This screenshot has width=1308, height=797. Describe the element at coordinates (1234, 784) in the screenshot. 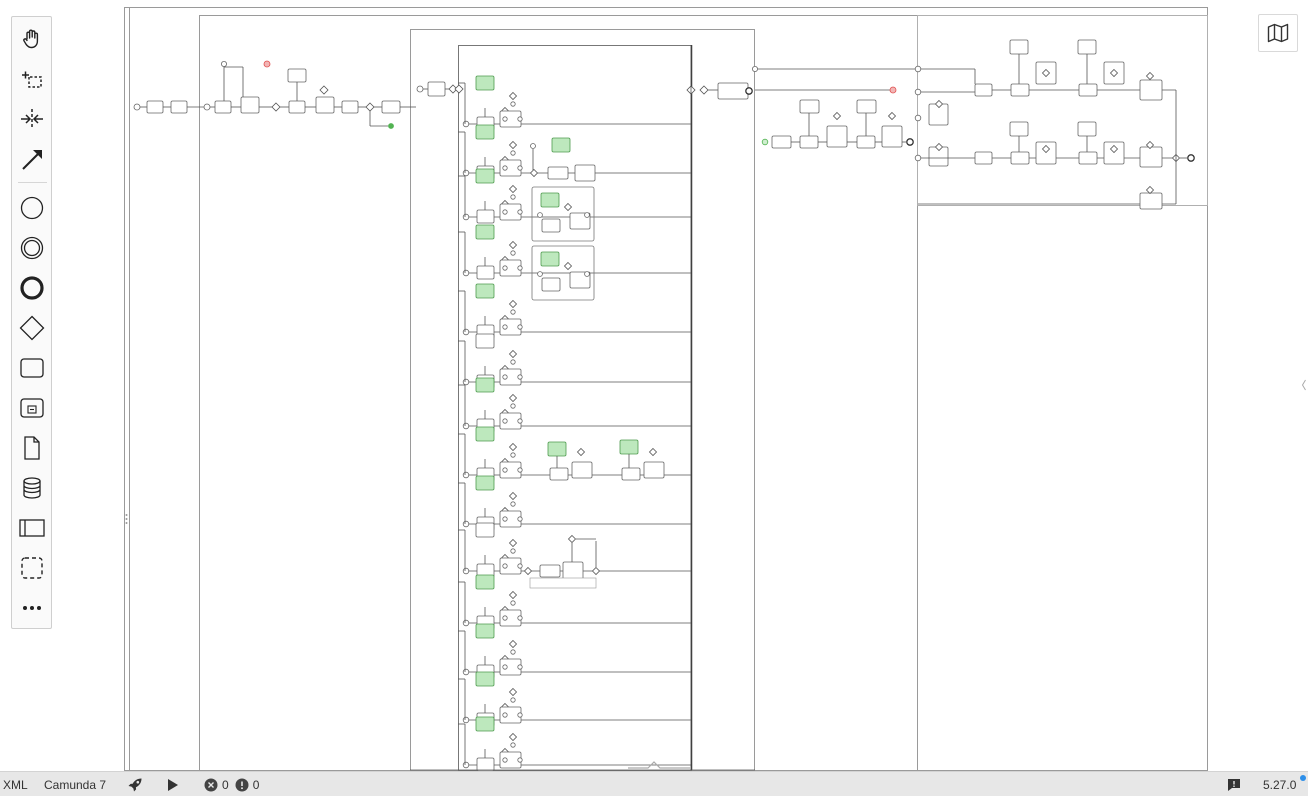

I see `feedback-button` at that location.